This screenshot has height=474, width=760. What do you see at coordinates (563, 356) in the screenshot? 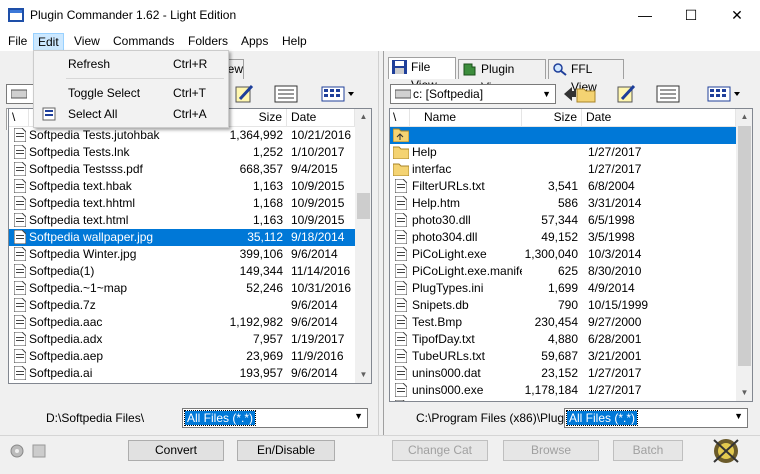
I see `table-row: TubeURLs.txt 59,687 3/21/2001` at bounding box center [563, 356].